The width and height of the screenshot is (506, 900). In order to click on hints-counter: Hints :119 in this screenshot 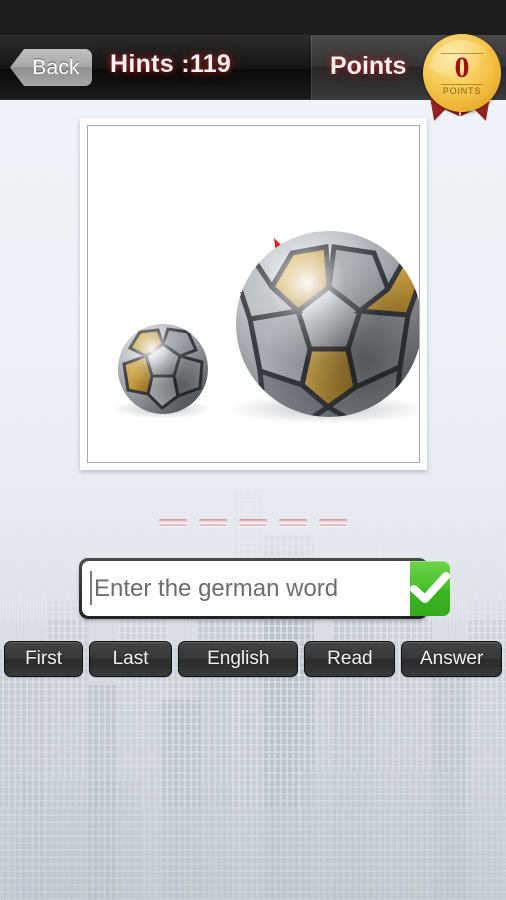, I will do `click(171, 64)`.